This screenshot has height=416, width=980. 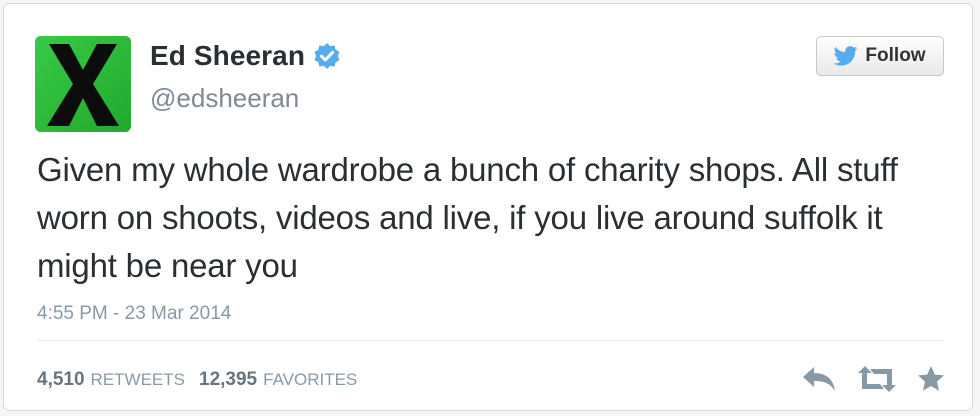 I want to click on favorite-icon, so click(x=931, y=379).